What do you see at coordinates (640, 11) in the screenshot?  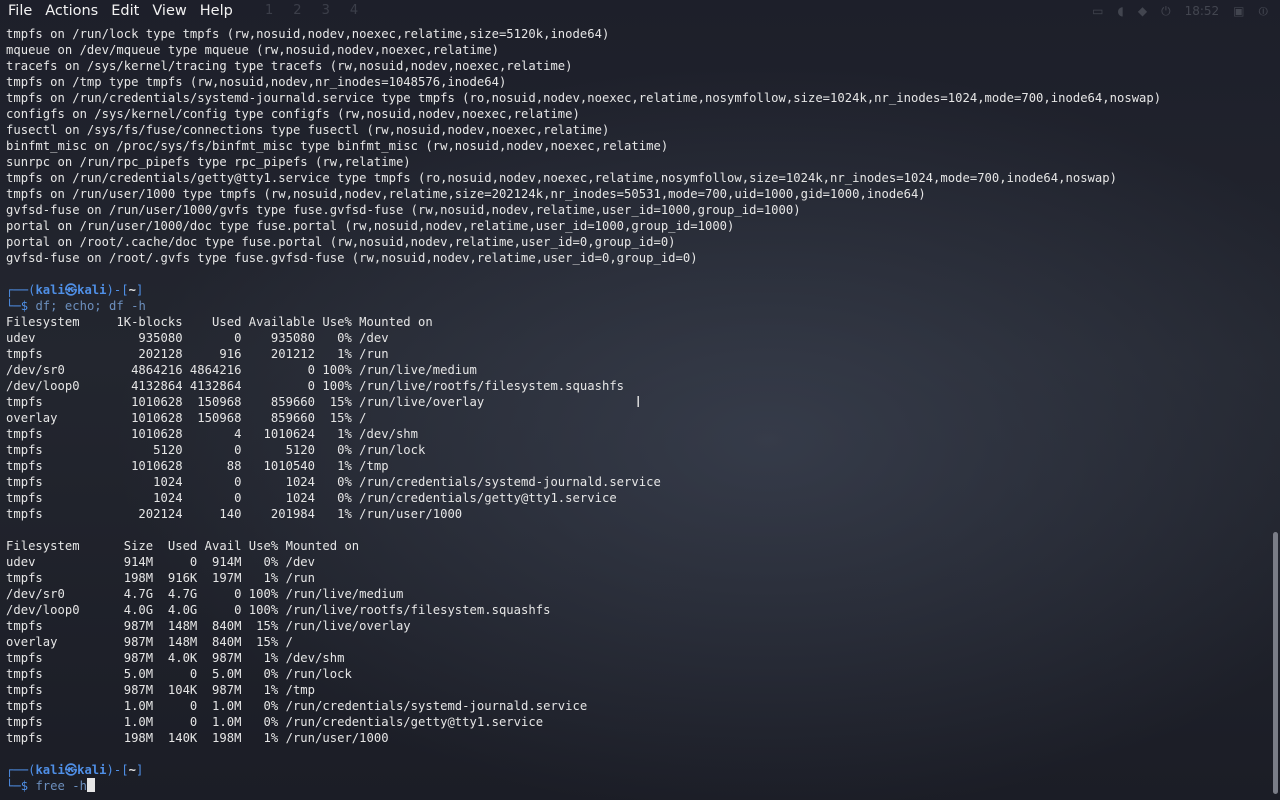 I see `terminal-menubar: File Actions Edit View Help` at bounding box center [640, 11].